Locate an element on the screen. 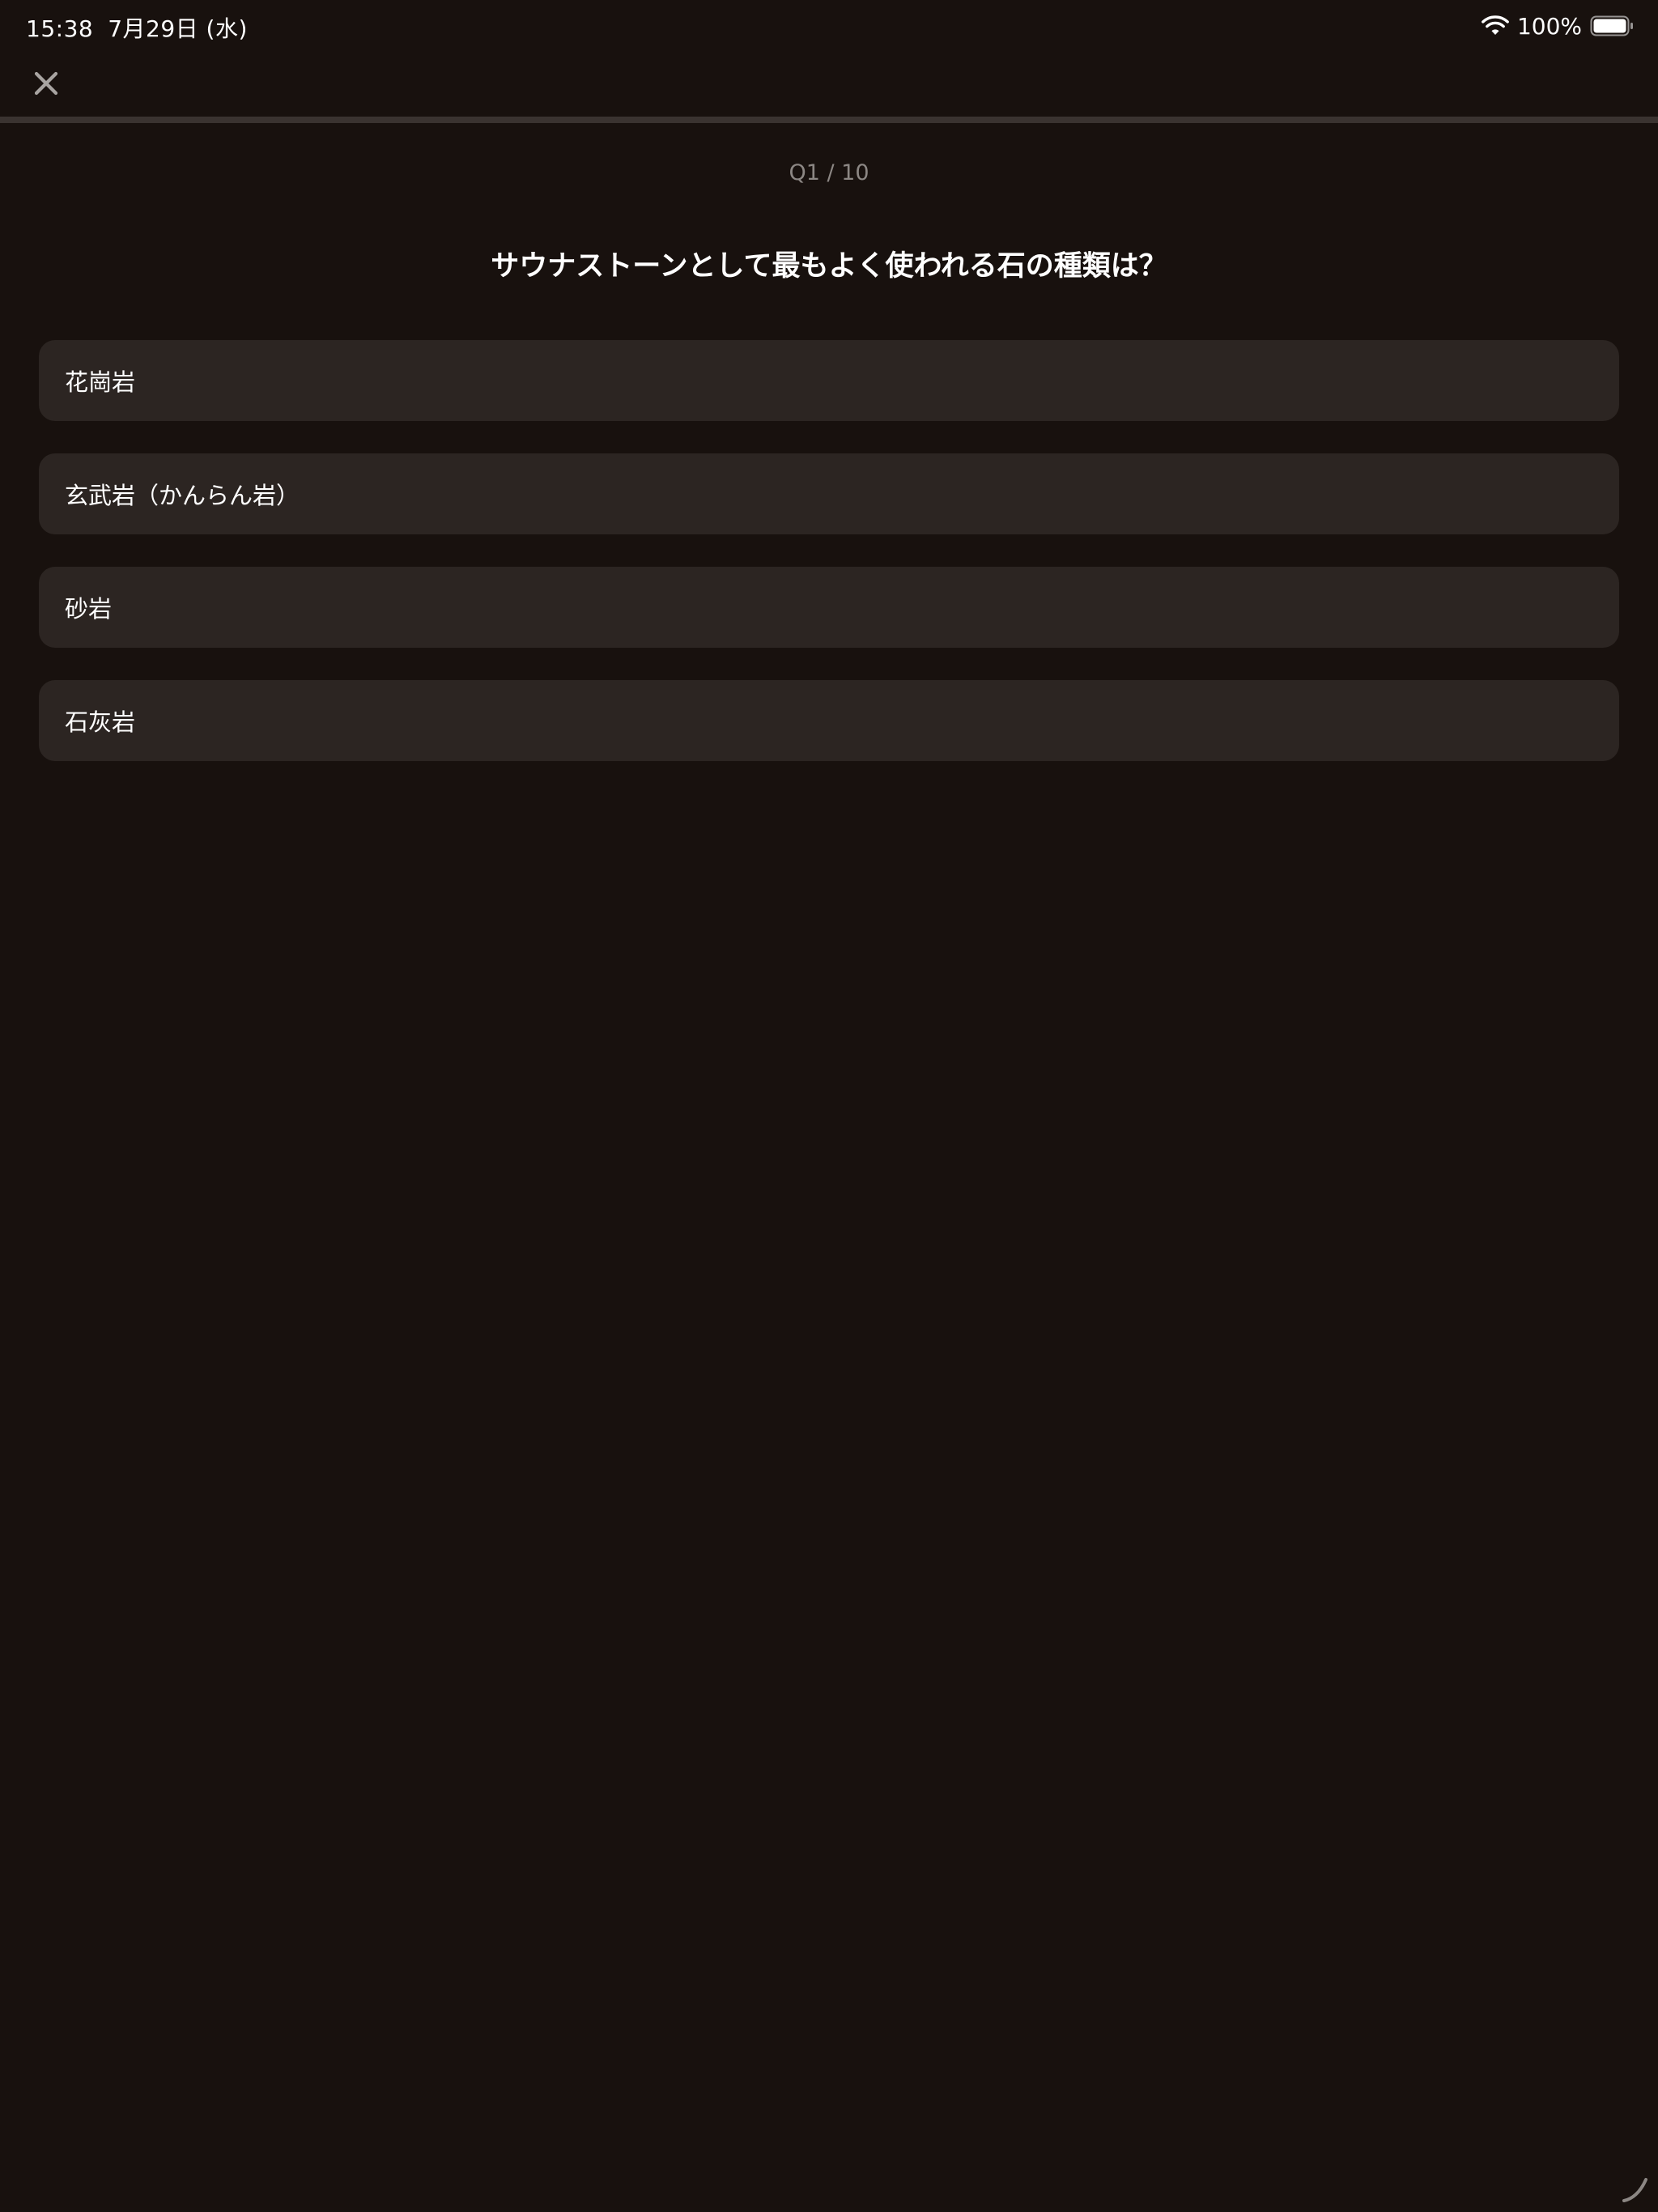  answer-option-2: 玄武岩（かんらん岩） is located at coordinates (829, 493).